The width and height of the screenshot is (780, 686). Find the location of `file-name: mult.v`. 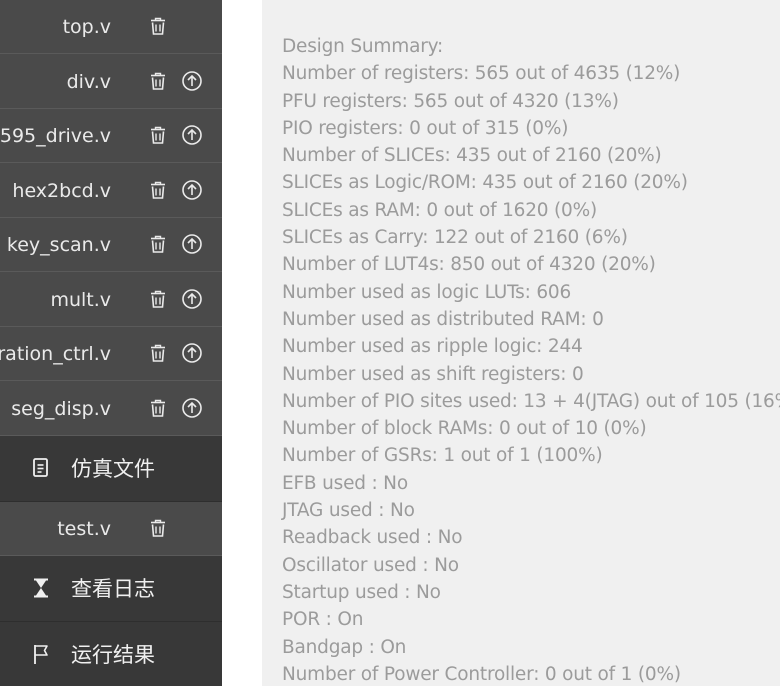

file-name: mult.v is located at coordinates (80, 299).